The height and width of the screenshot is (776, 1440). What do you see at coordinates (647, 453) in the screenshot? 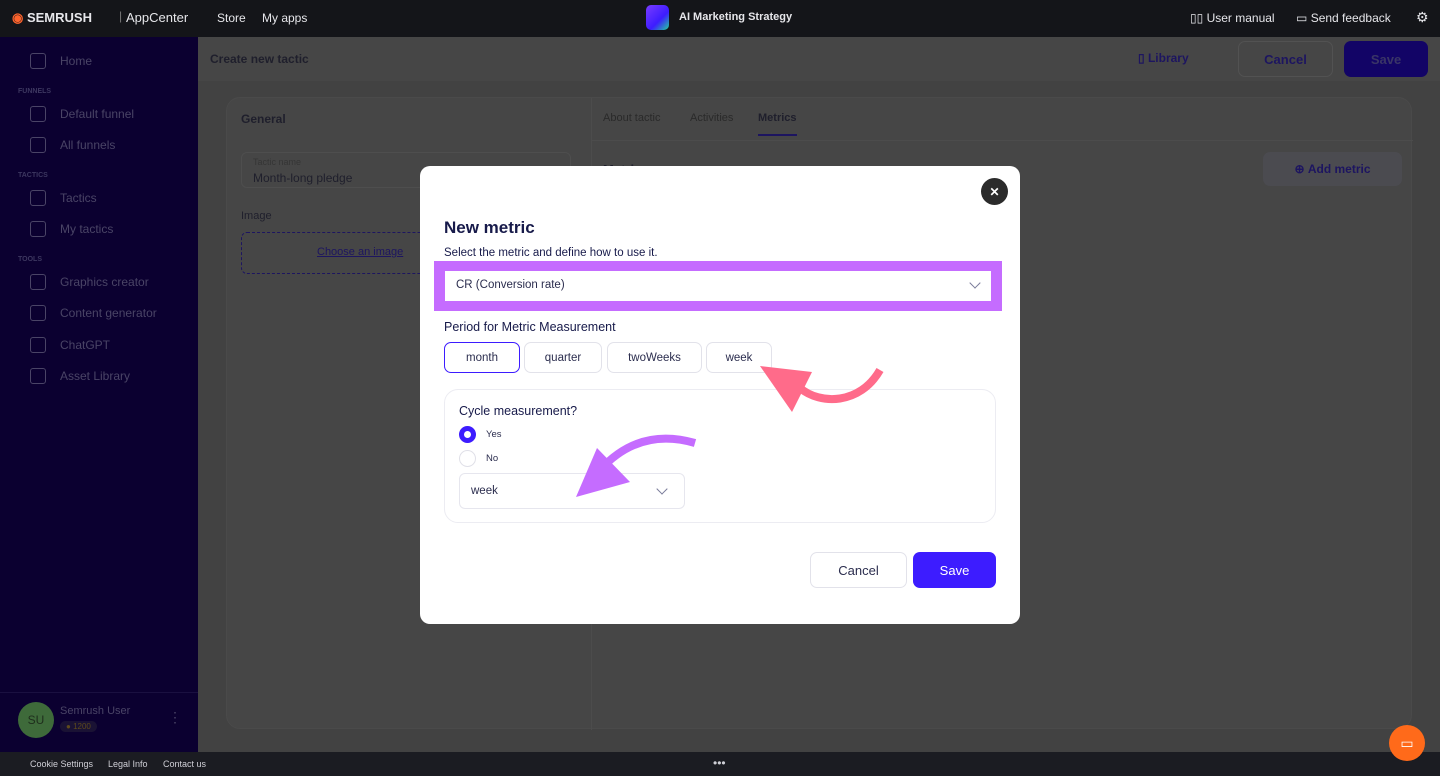
I see `purple-arrow-icon` at bounding box center [647, 453].